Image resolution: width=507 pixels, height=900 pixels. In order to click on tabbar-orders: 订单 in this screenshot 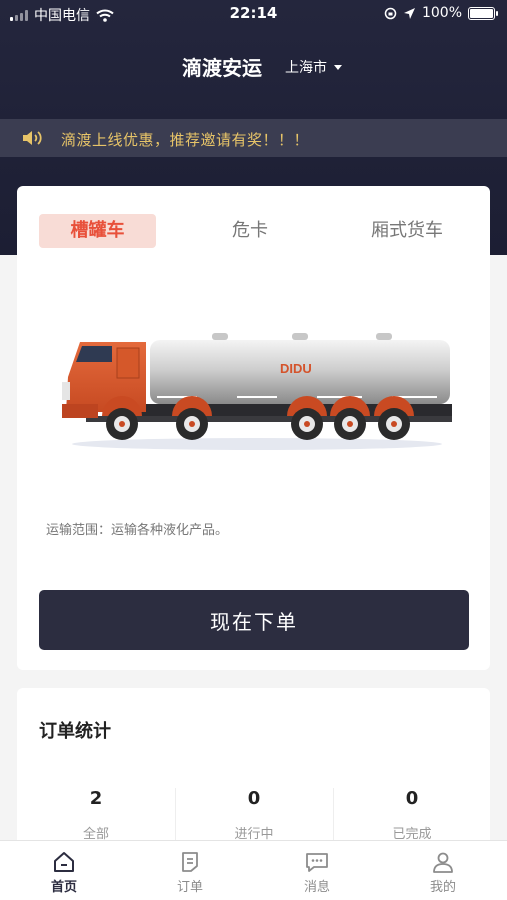, I will do `click(190, 870)`.